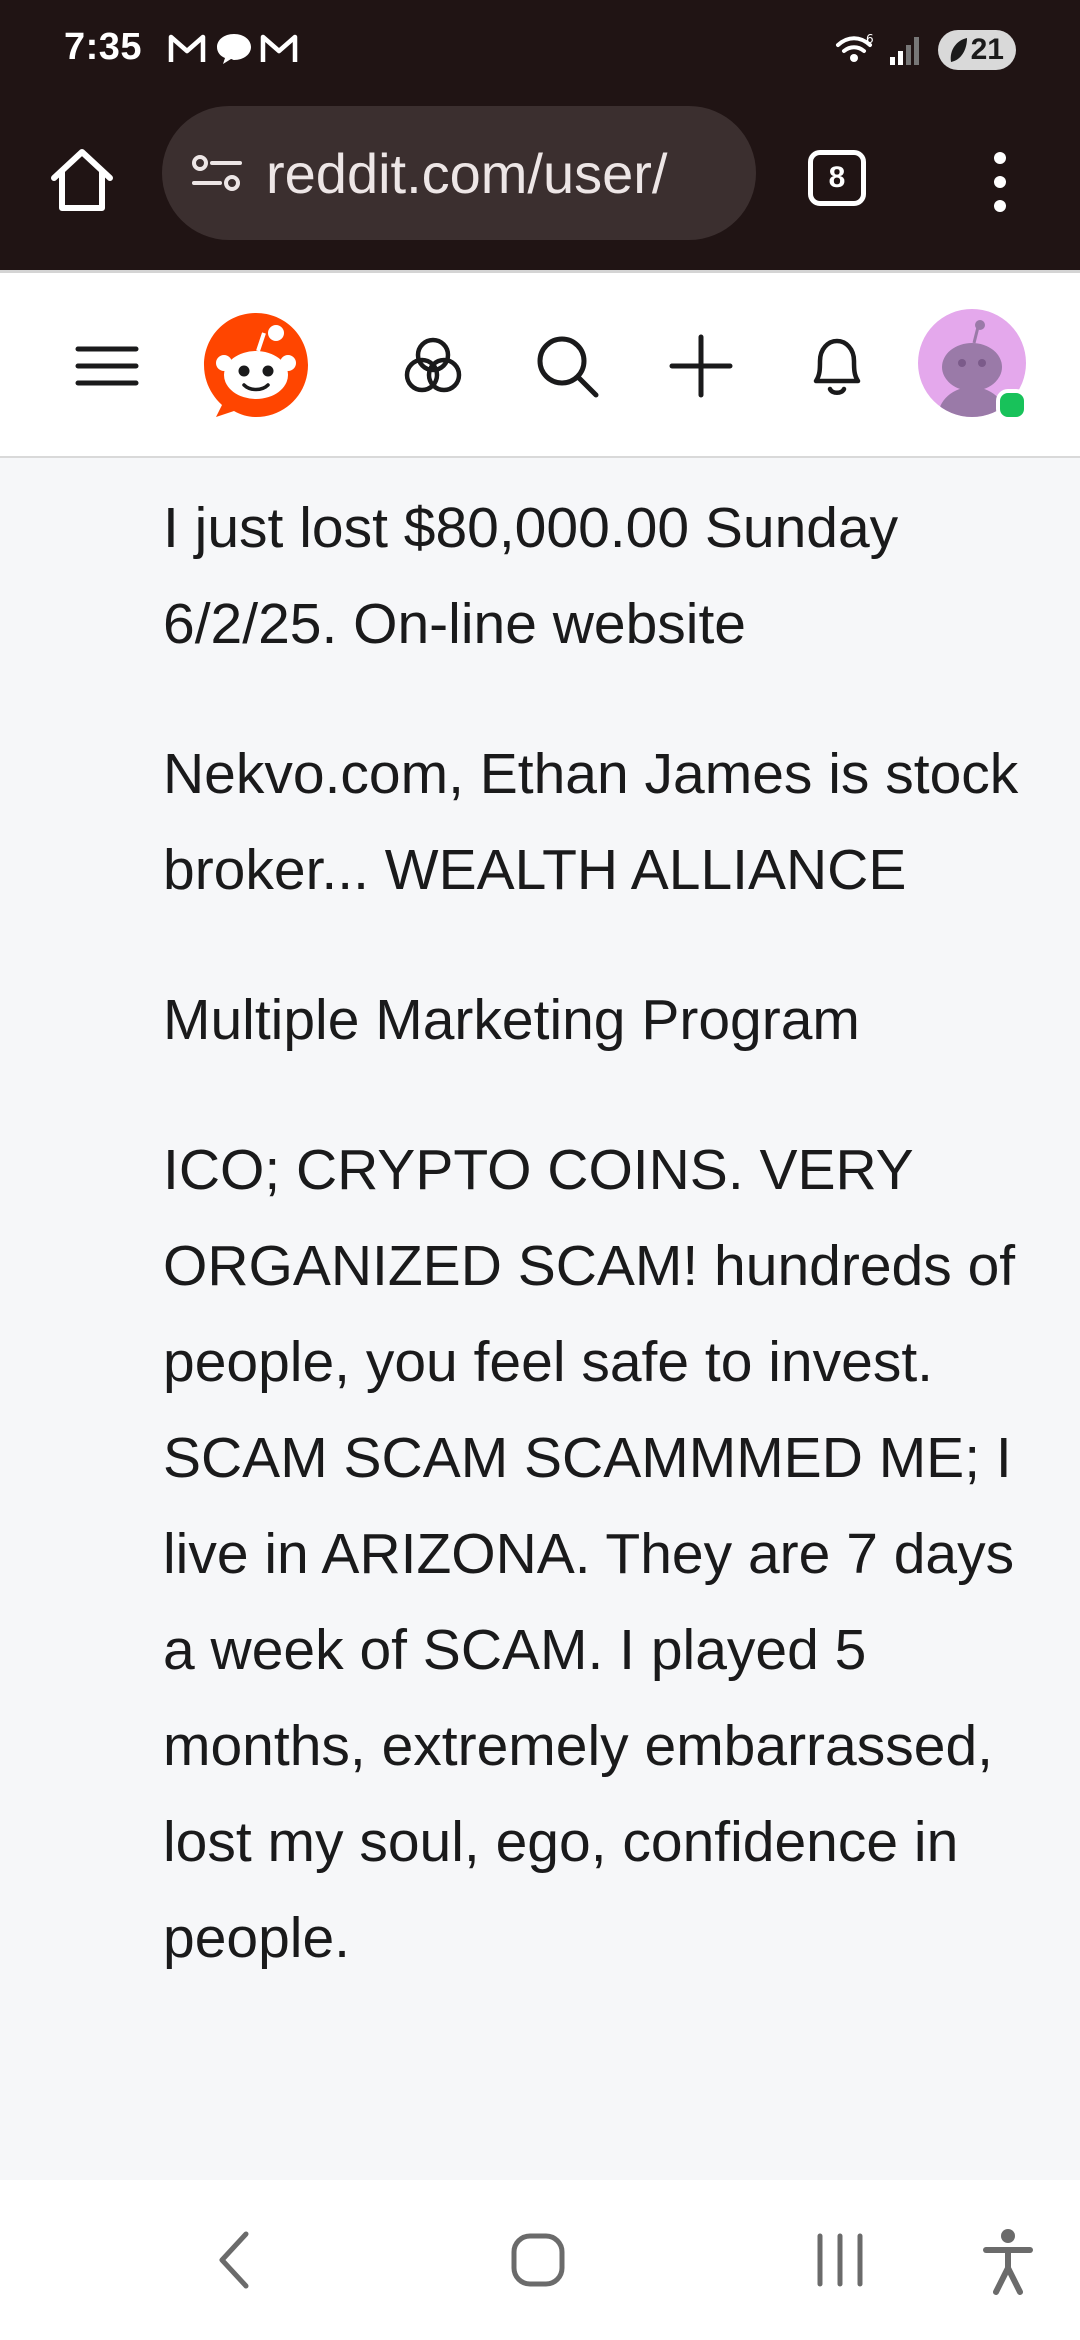 The image size is (1080, 2340). I want to click on create-post-icon, so click(701, 366).